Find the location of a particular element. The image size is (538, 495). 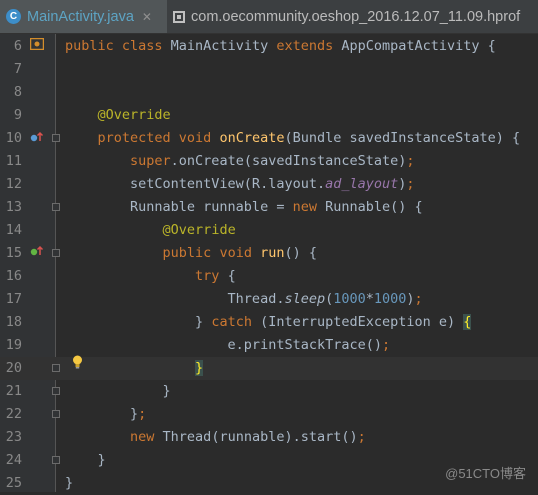

code-text: public void run() { is located at coordinates (191, 253).